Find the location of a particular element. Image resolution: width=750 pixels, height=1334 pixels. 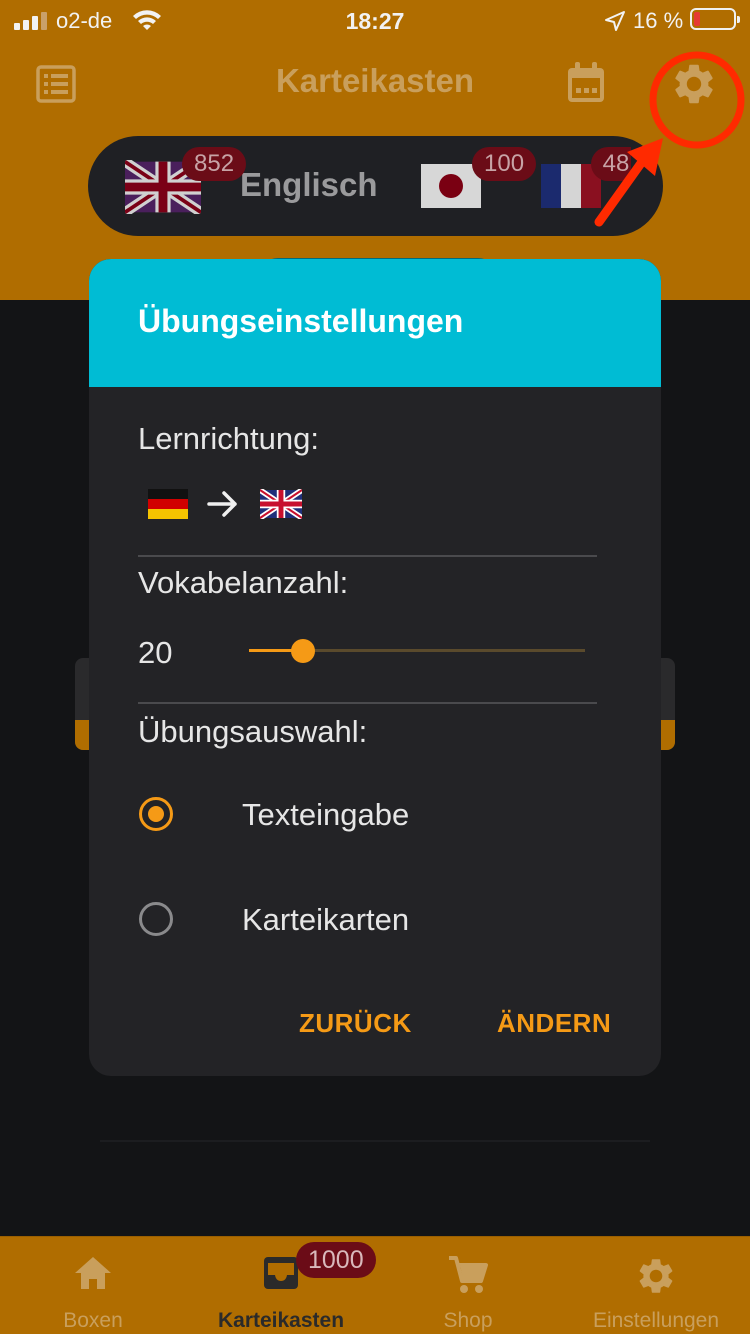

cart-icon is located at coordinates (468, 1274).